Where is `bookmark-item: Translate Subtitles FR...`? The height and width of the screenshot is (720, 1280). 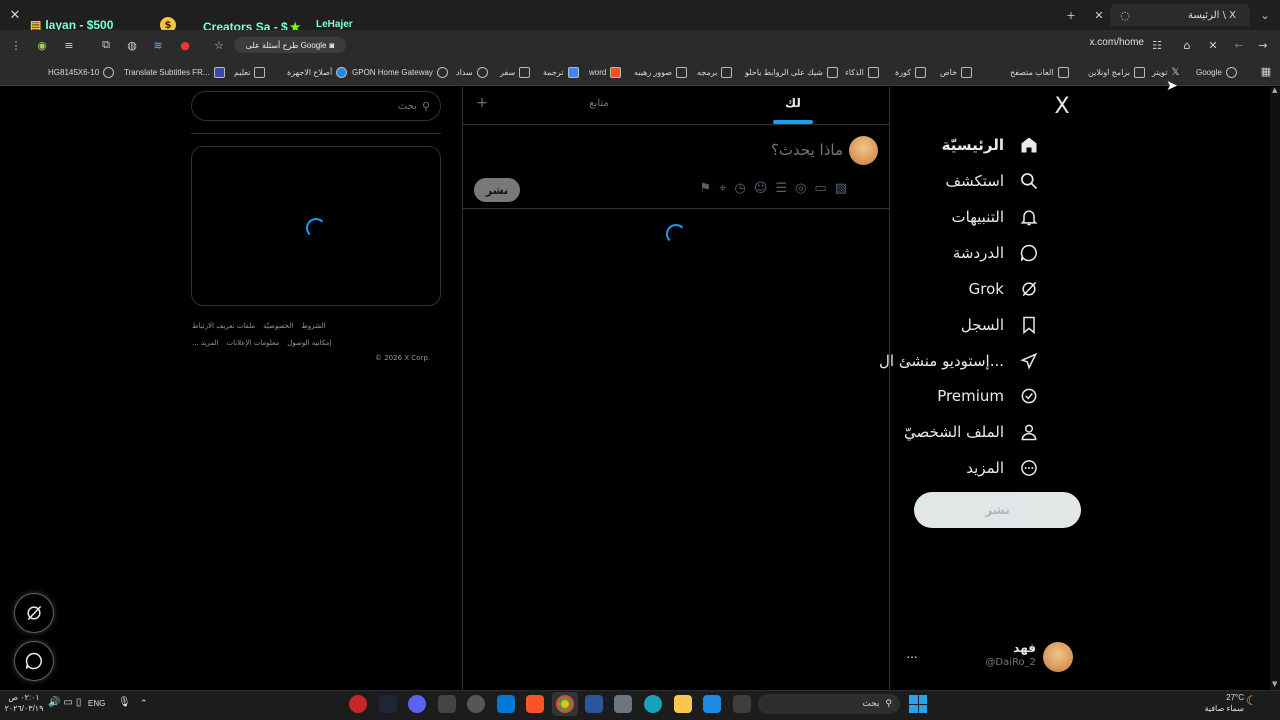 bookmark-item: Translate Subtitles FR... is located at coordinates (174, 72).